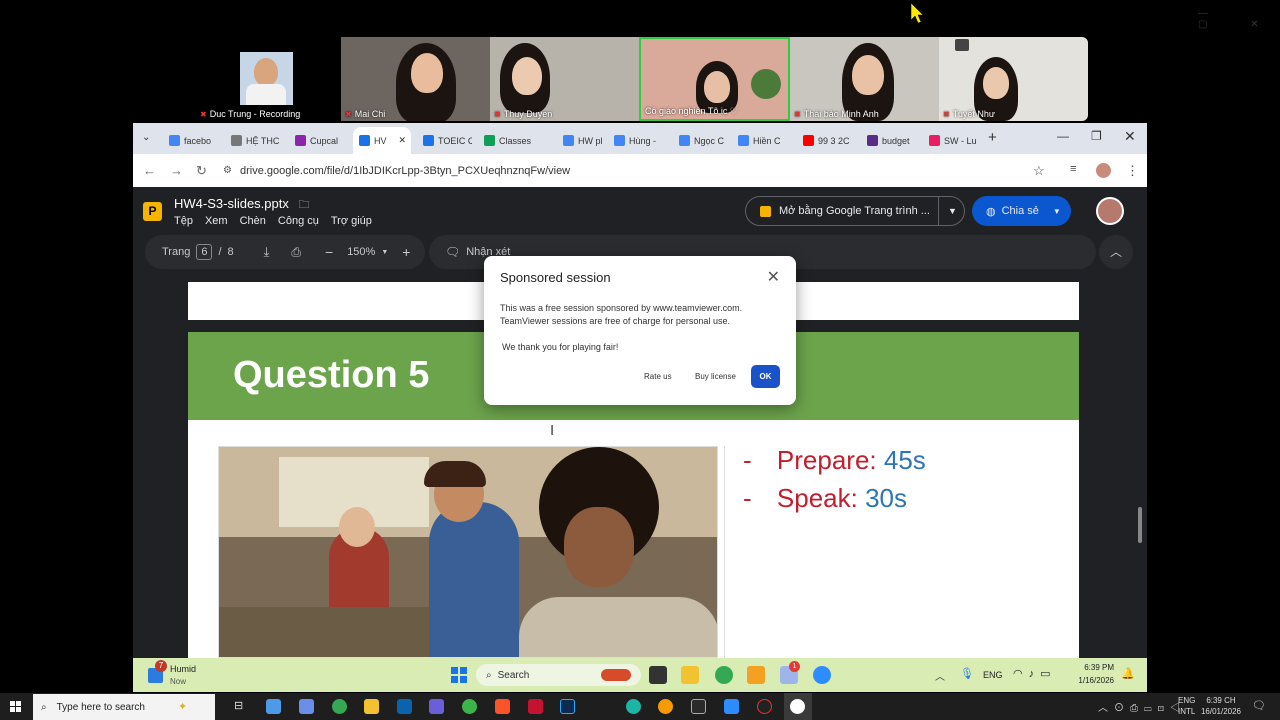  What do you see at coordinates (384, 252) in the screenshot?
I see `zoom-dropdown-icon: ▼` at bounding box center [384, 252].